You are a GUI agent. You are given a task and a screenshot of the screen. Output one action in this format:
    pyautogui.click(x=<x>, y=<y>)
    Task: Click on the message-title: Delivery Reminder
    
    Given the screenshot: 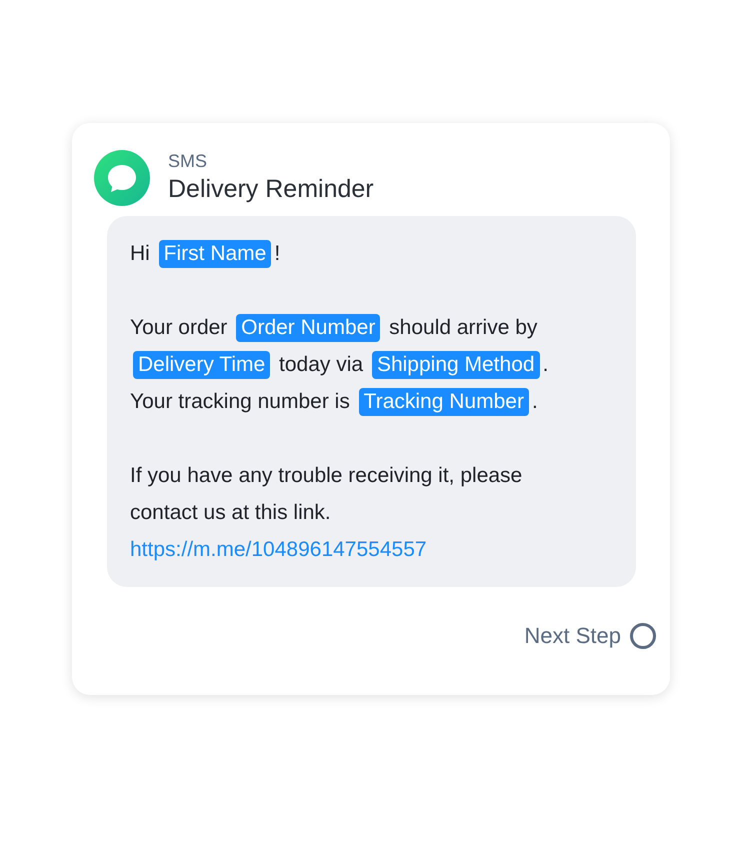 What is the action you would take?
    pyautogui.click(x=271, y=189)
    